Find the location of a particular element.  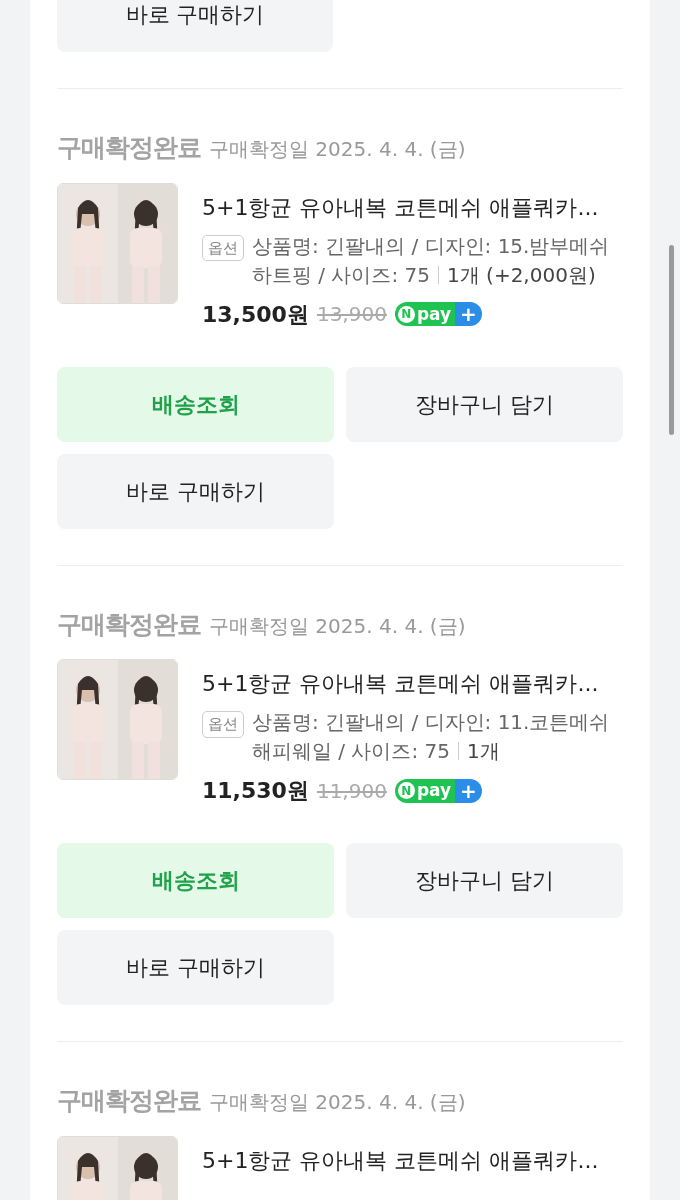

price: 11,530원 is located at coordinates (255, 791).